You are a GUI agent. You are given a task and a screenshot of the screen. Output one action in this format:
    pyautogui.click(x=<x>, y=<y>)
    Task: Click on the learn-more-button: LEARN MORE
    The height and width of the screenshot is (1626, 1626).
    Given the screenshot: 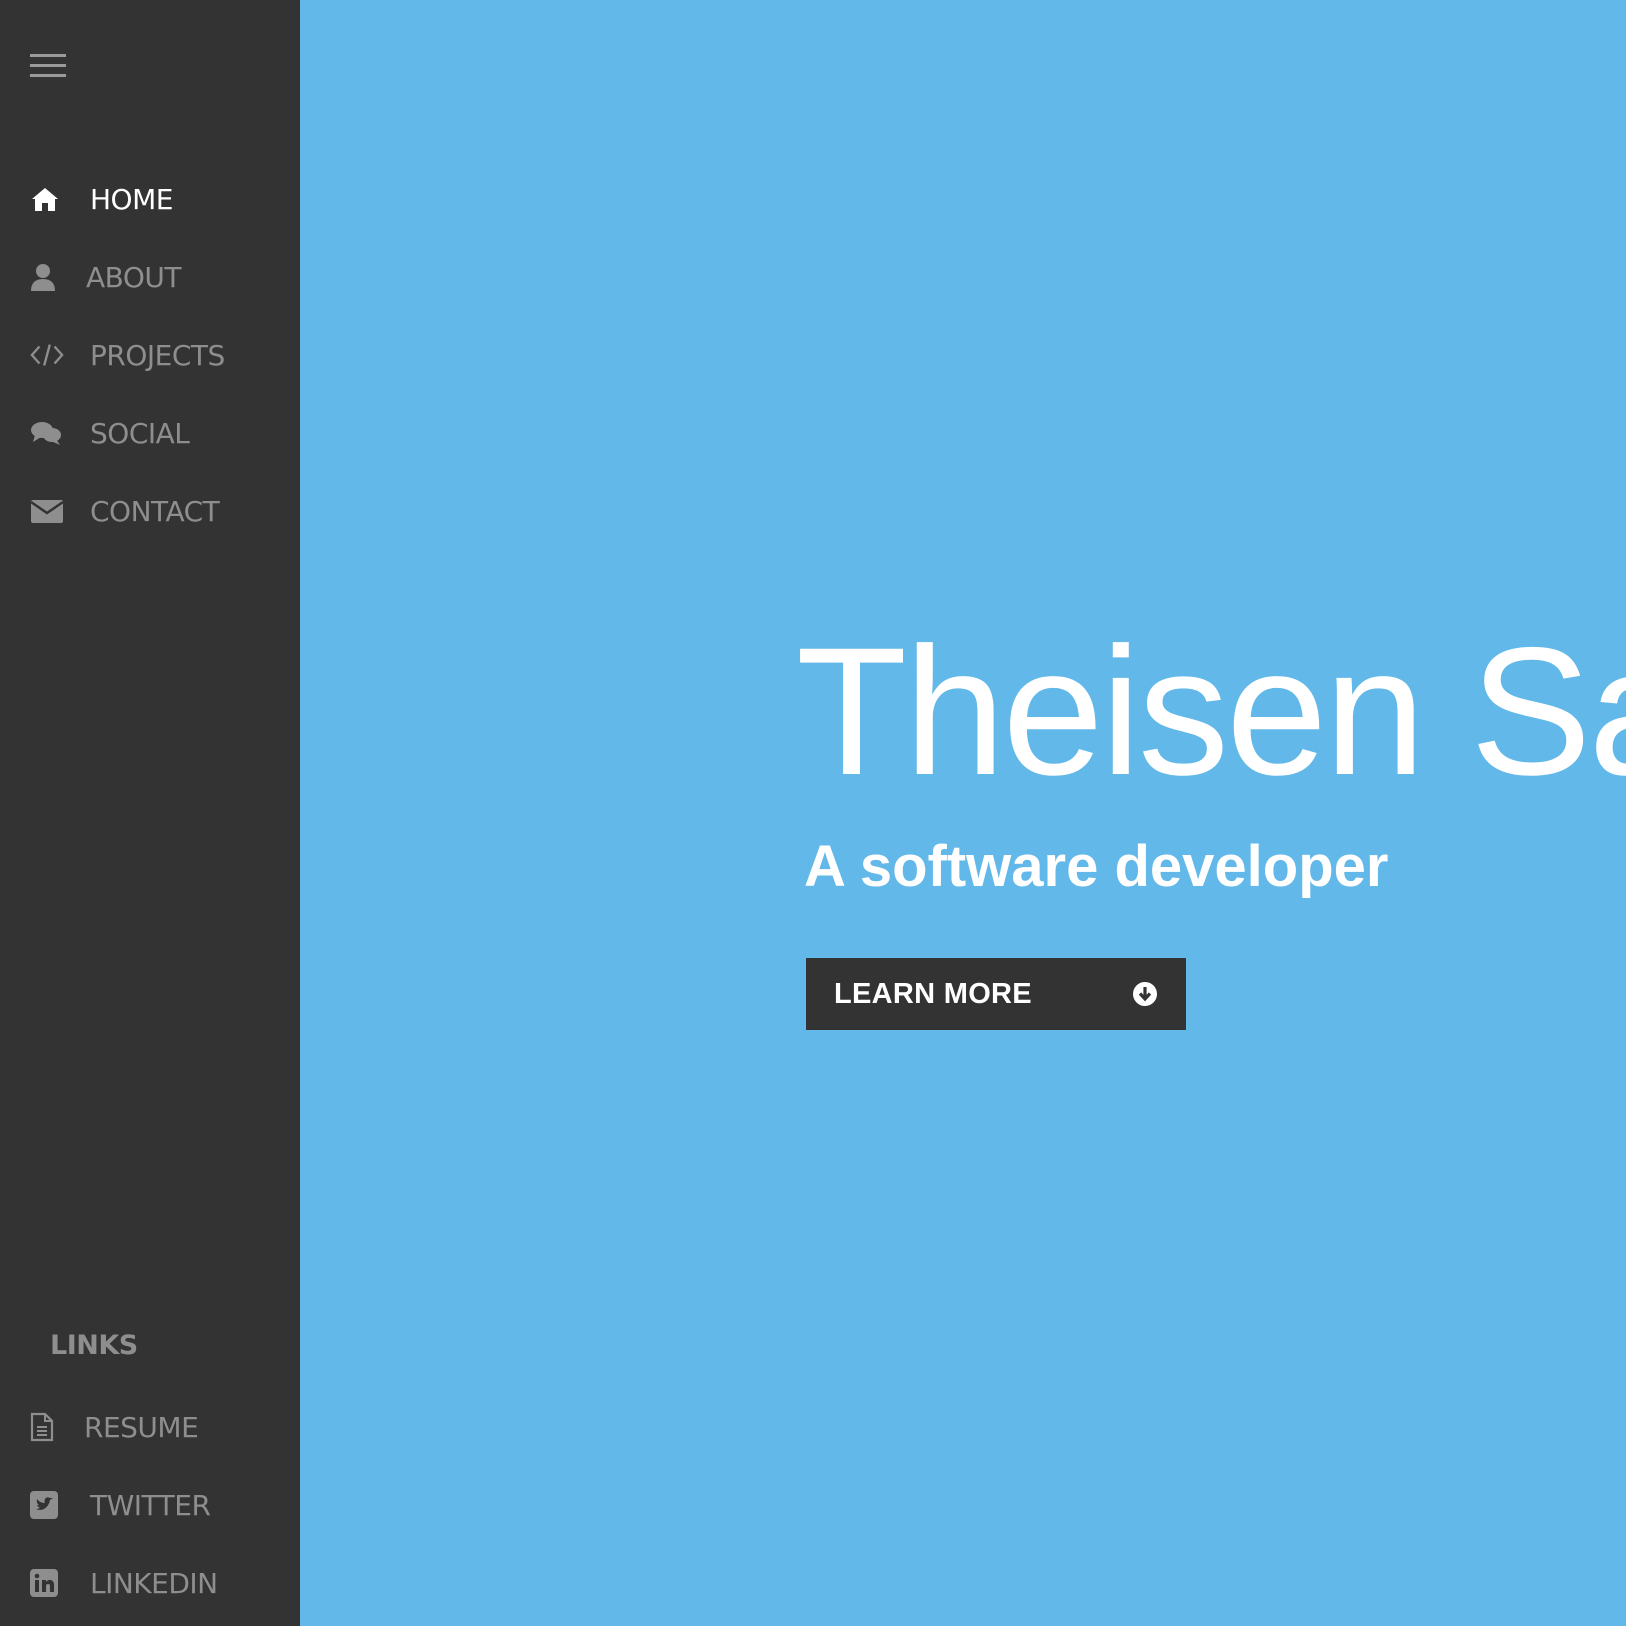 What is the action you would take?
    pyautogui.click(x=996, y=994)
    